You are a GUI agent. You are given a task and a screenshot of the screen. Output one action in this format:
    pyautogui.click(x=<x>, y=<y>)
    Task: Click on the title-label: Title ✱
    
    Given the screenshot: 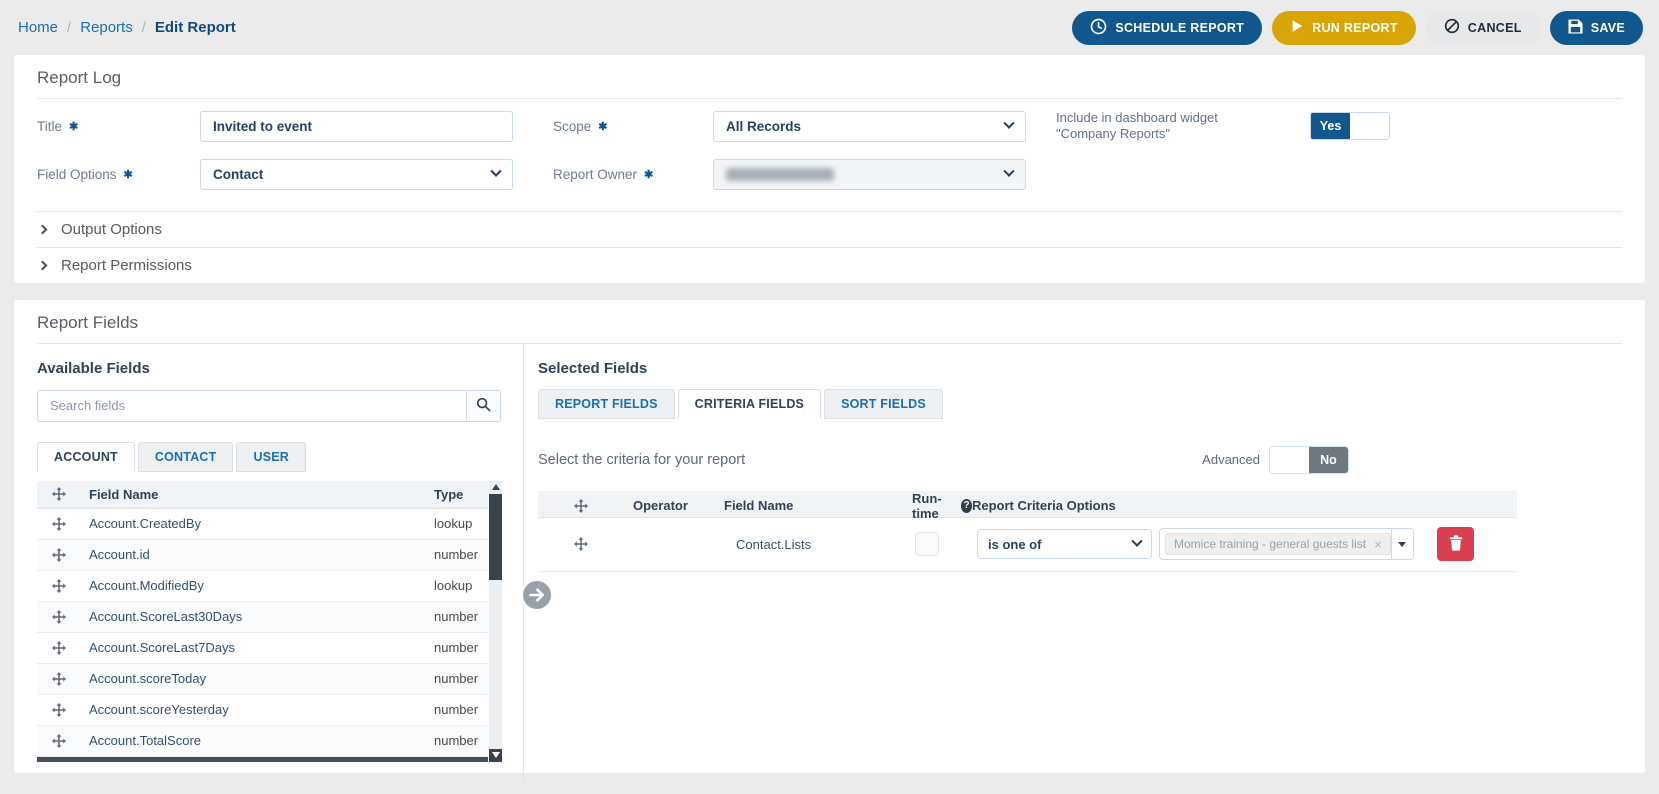 What is the action you would take?
    pyautogui.click(x=118, y=126)
    